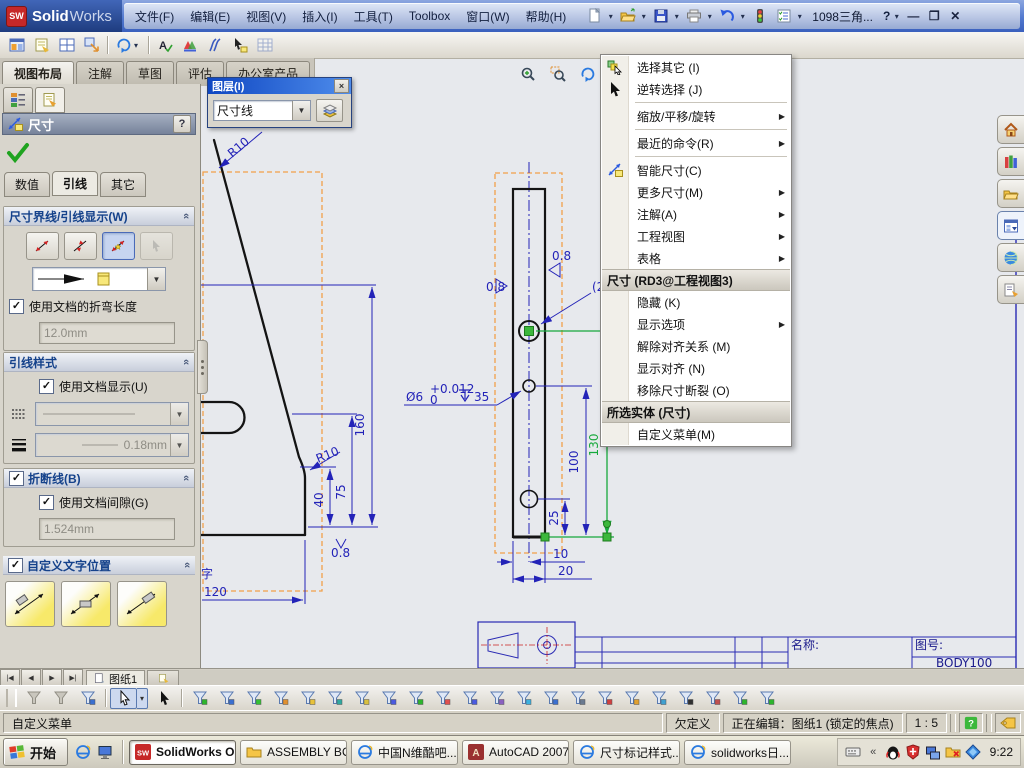  I want to click on tab-other: 其它, so click(123, 184).